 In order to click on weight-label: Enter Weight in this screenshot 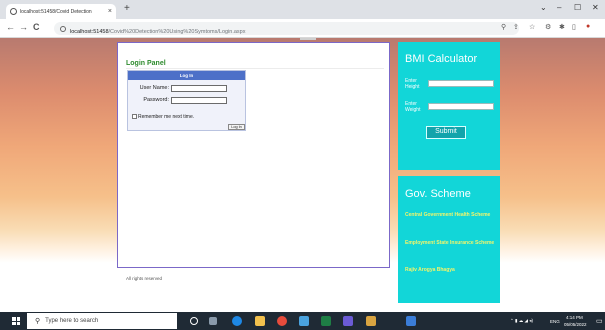, I will do `click(413, 107)`.